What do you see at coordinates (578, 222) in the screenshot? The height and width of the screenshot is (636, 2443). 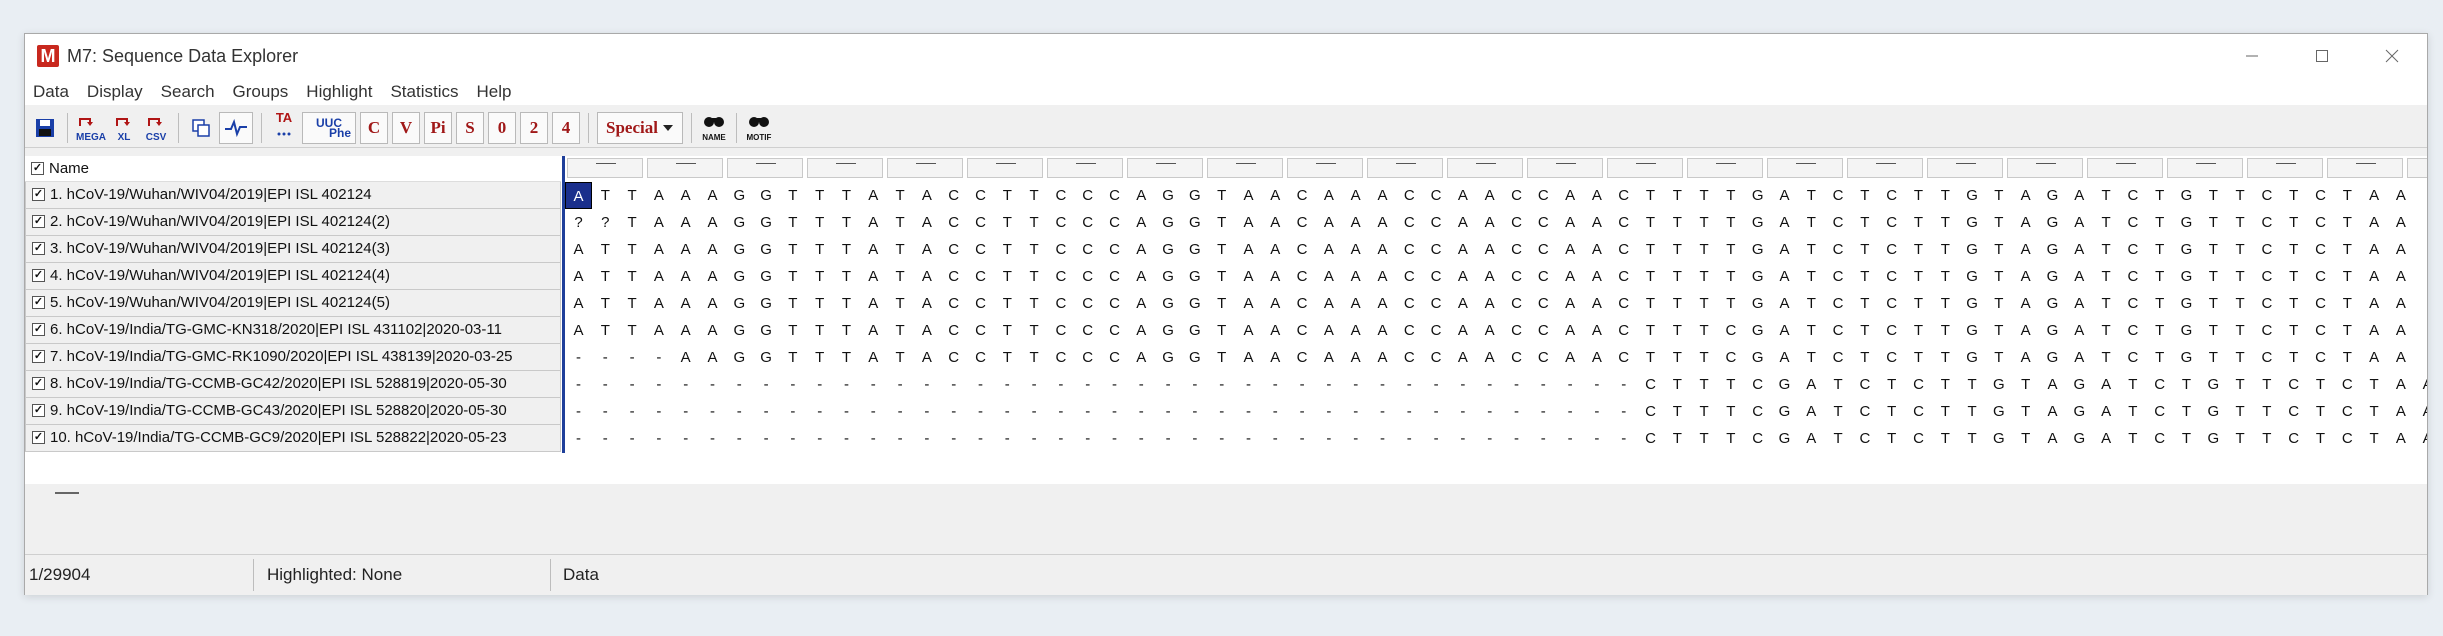 I see `base-cell: ?` at bounding box center [578, 222].